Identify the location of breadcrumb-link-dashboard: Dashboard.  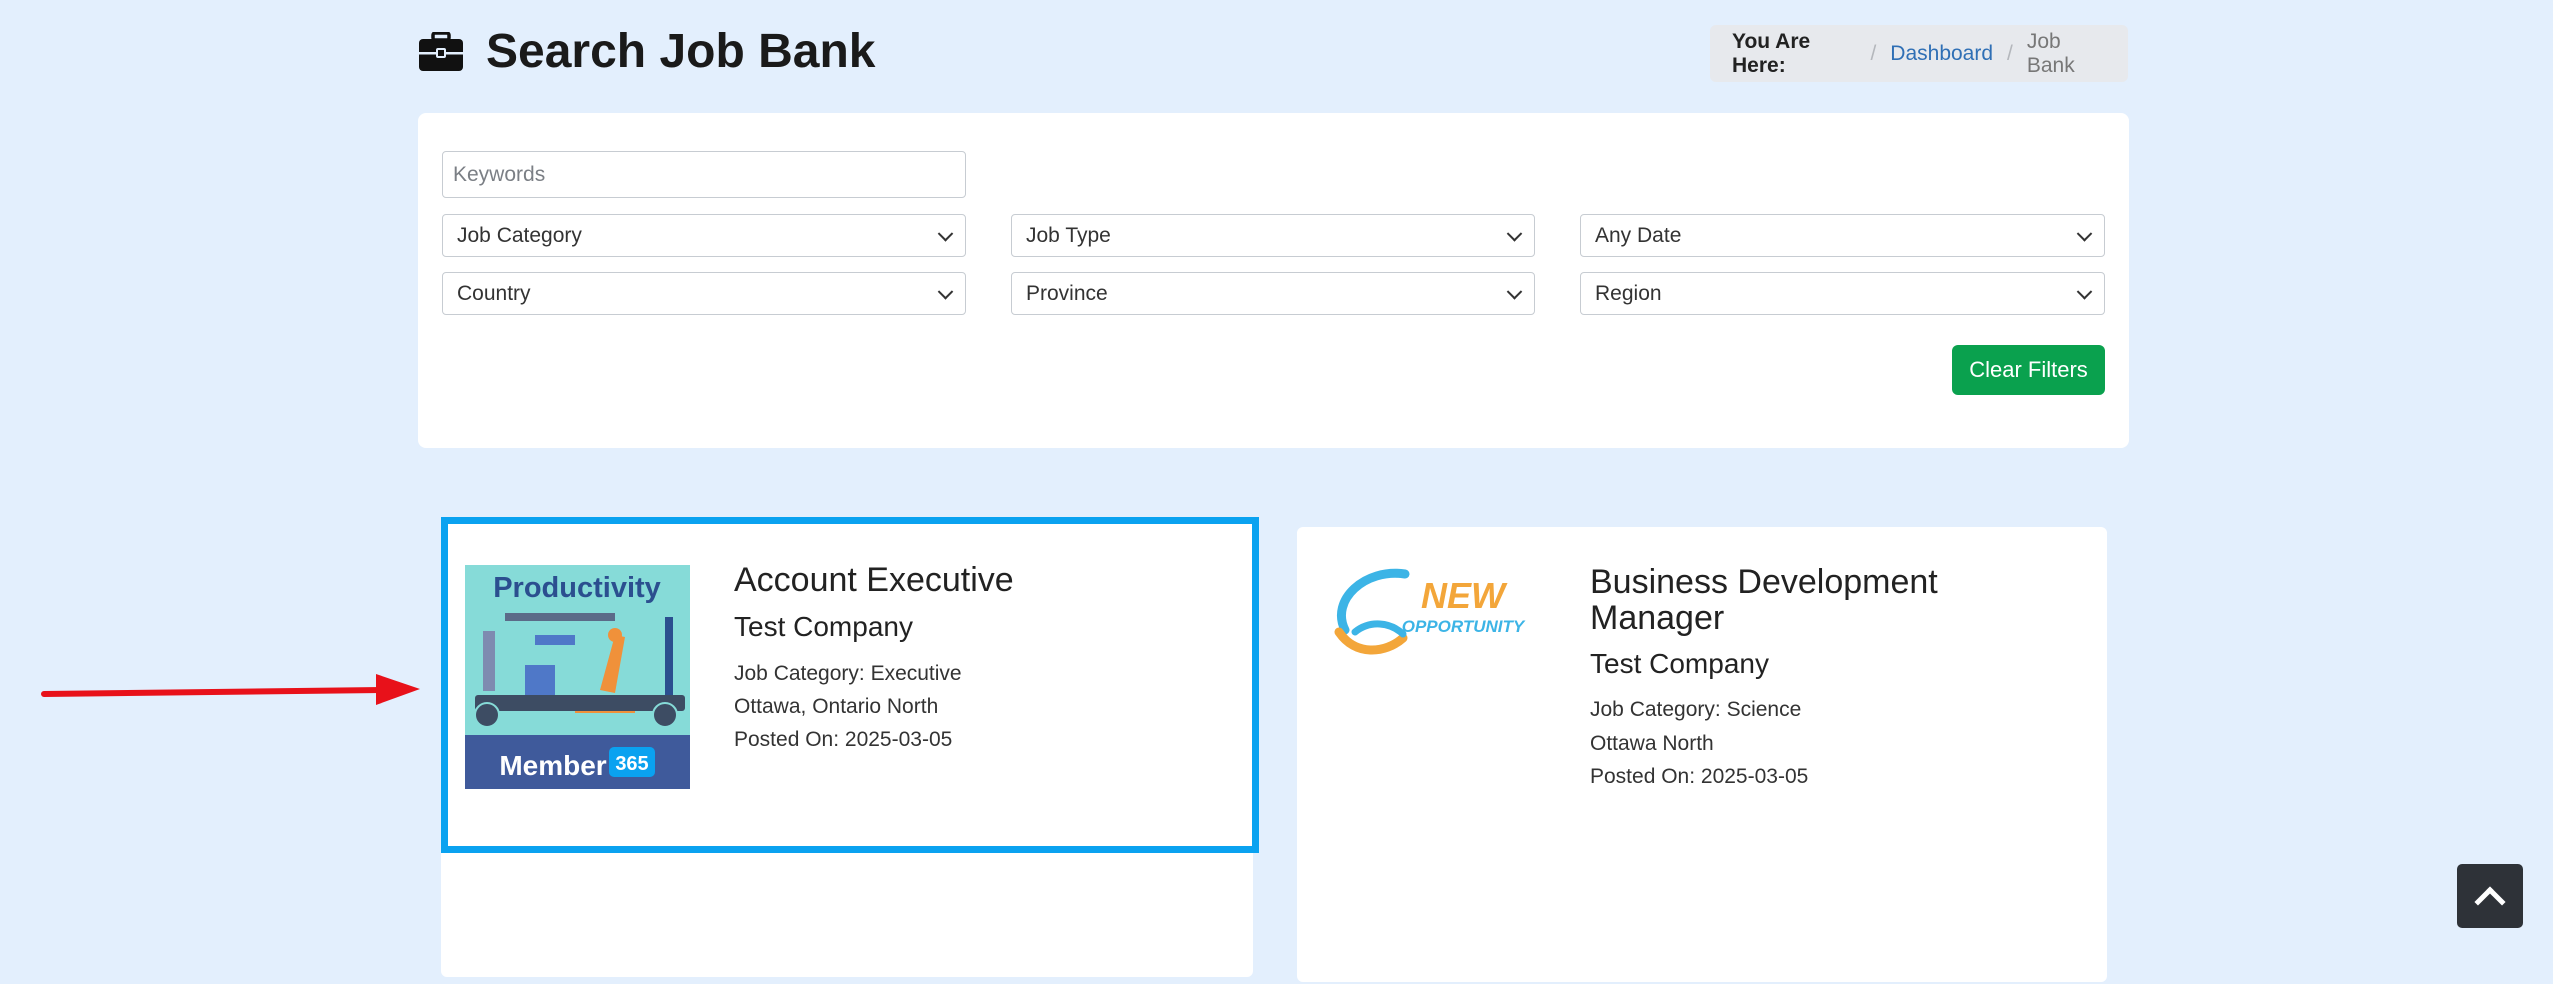
(1941, 54).